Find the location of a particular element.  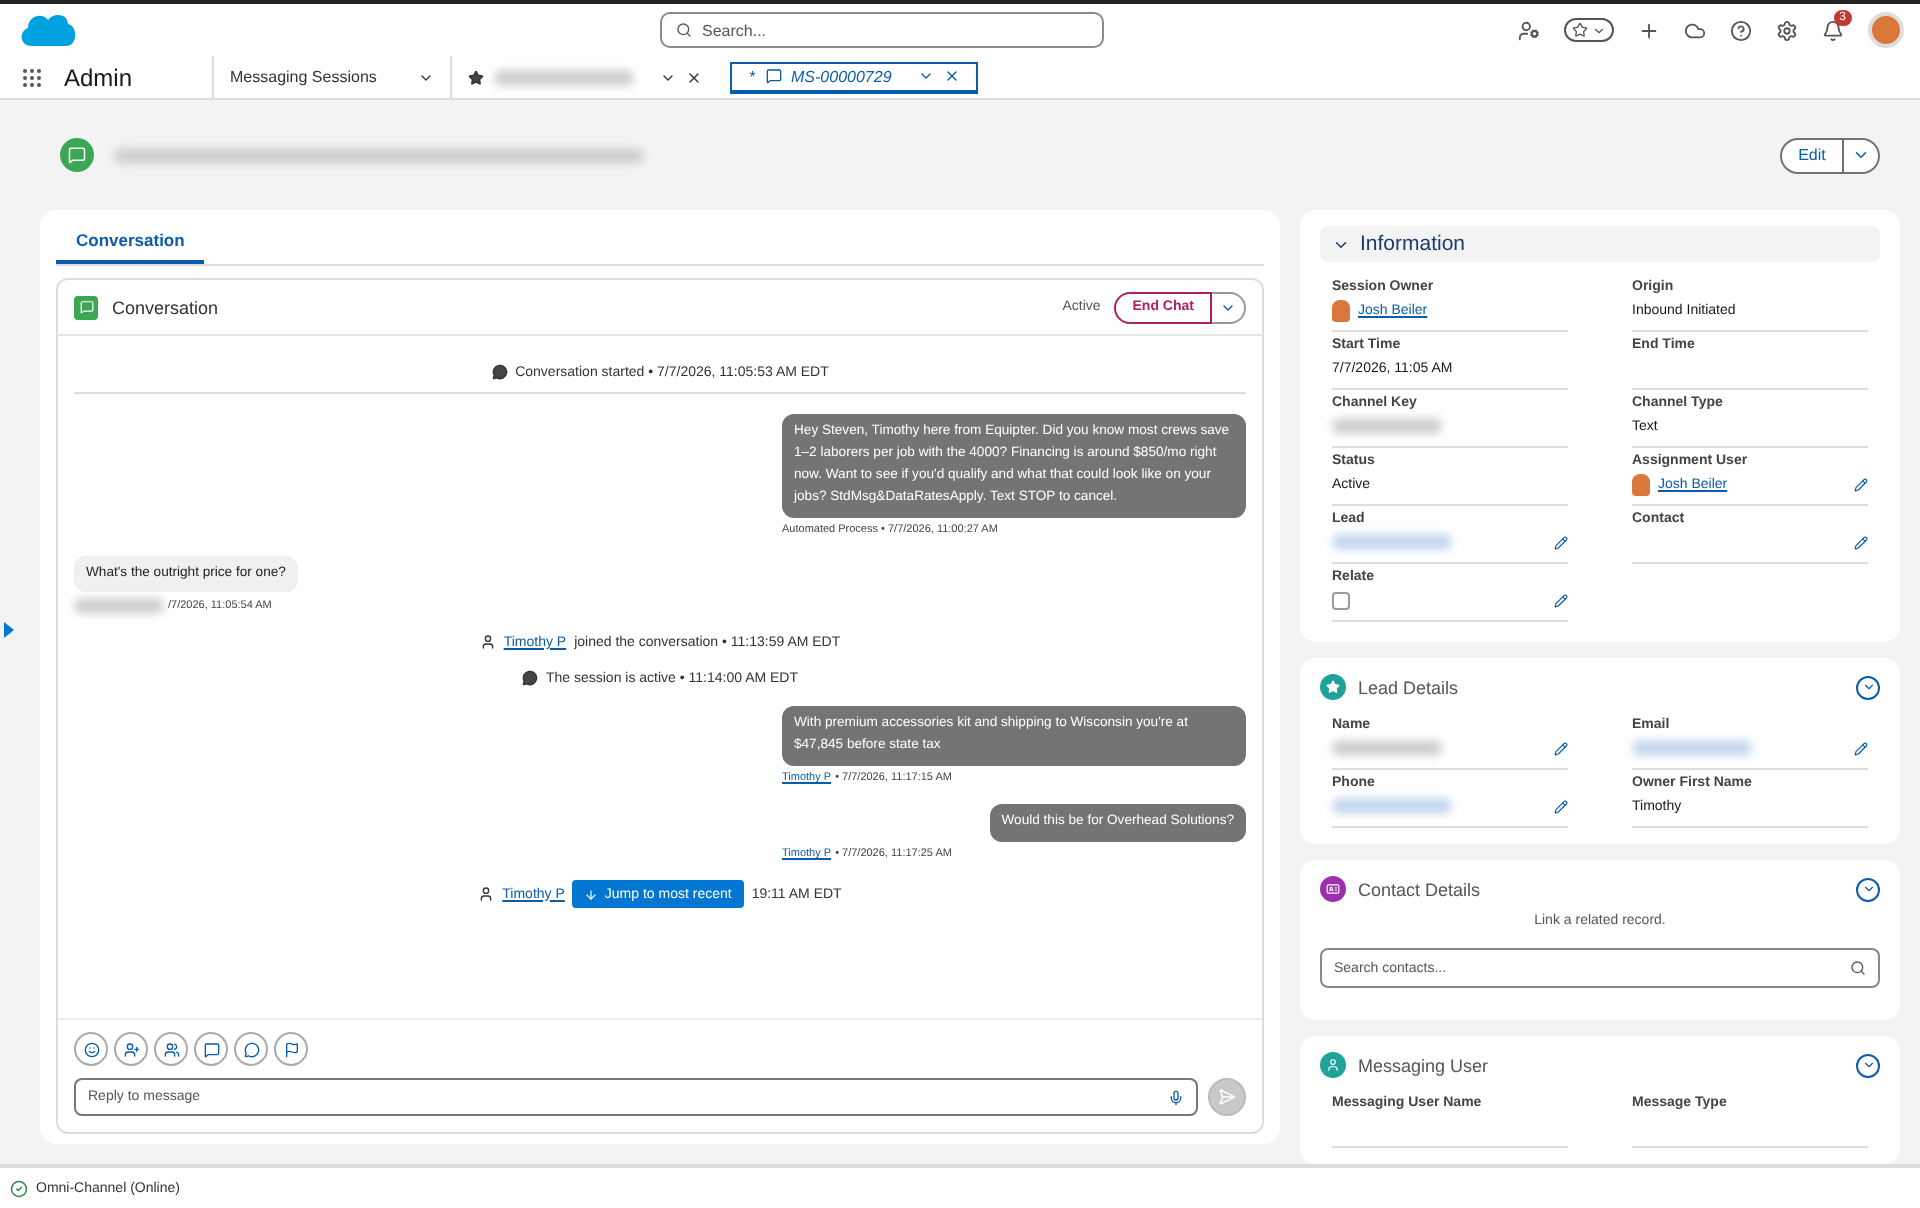

send-icon is located at coordinates (1227, 1097).